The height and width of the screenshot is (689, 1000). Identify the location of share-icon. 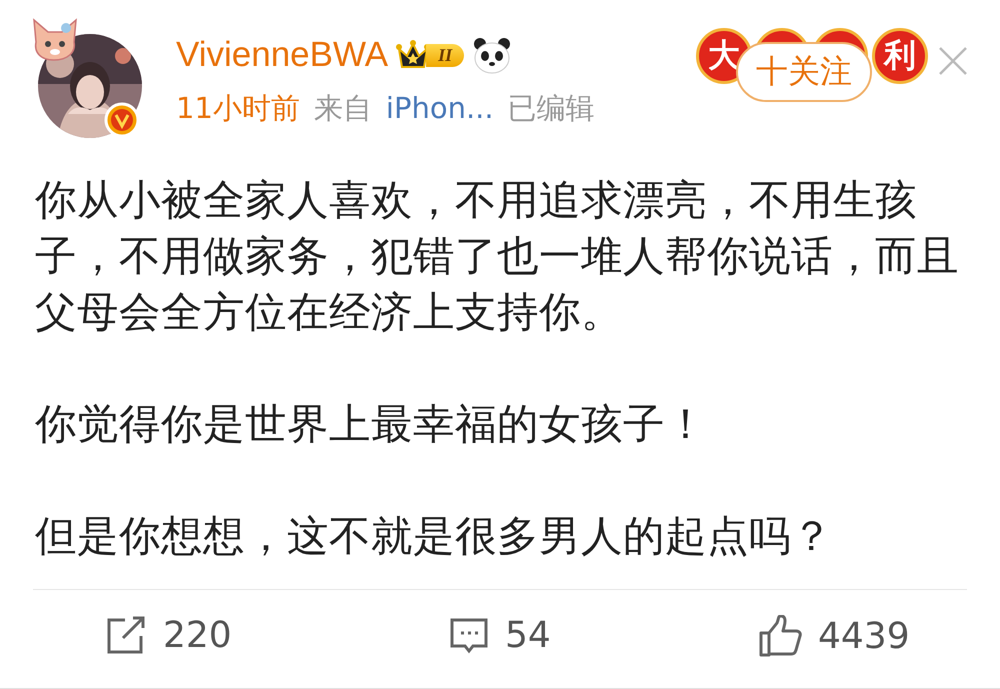
(126, 636).